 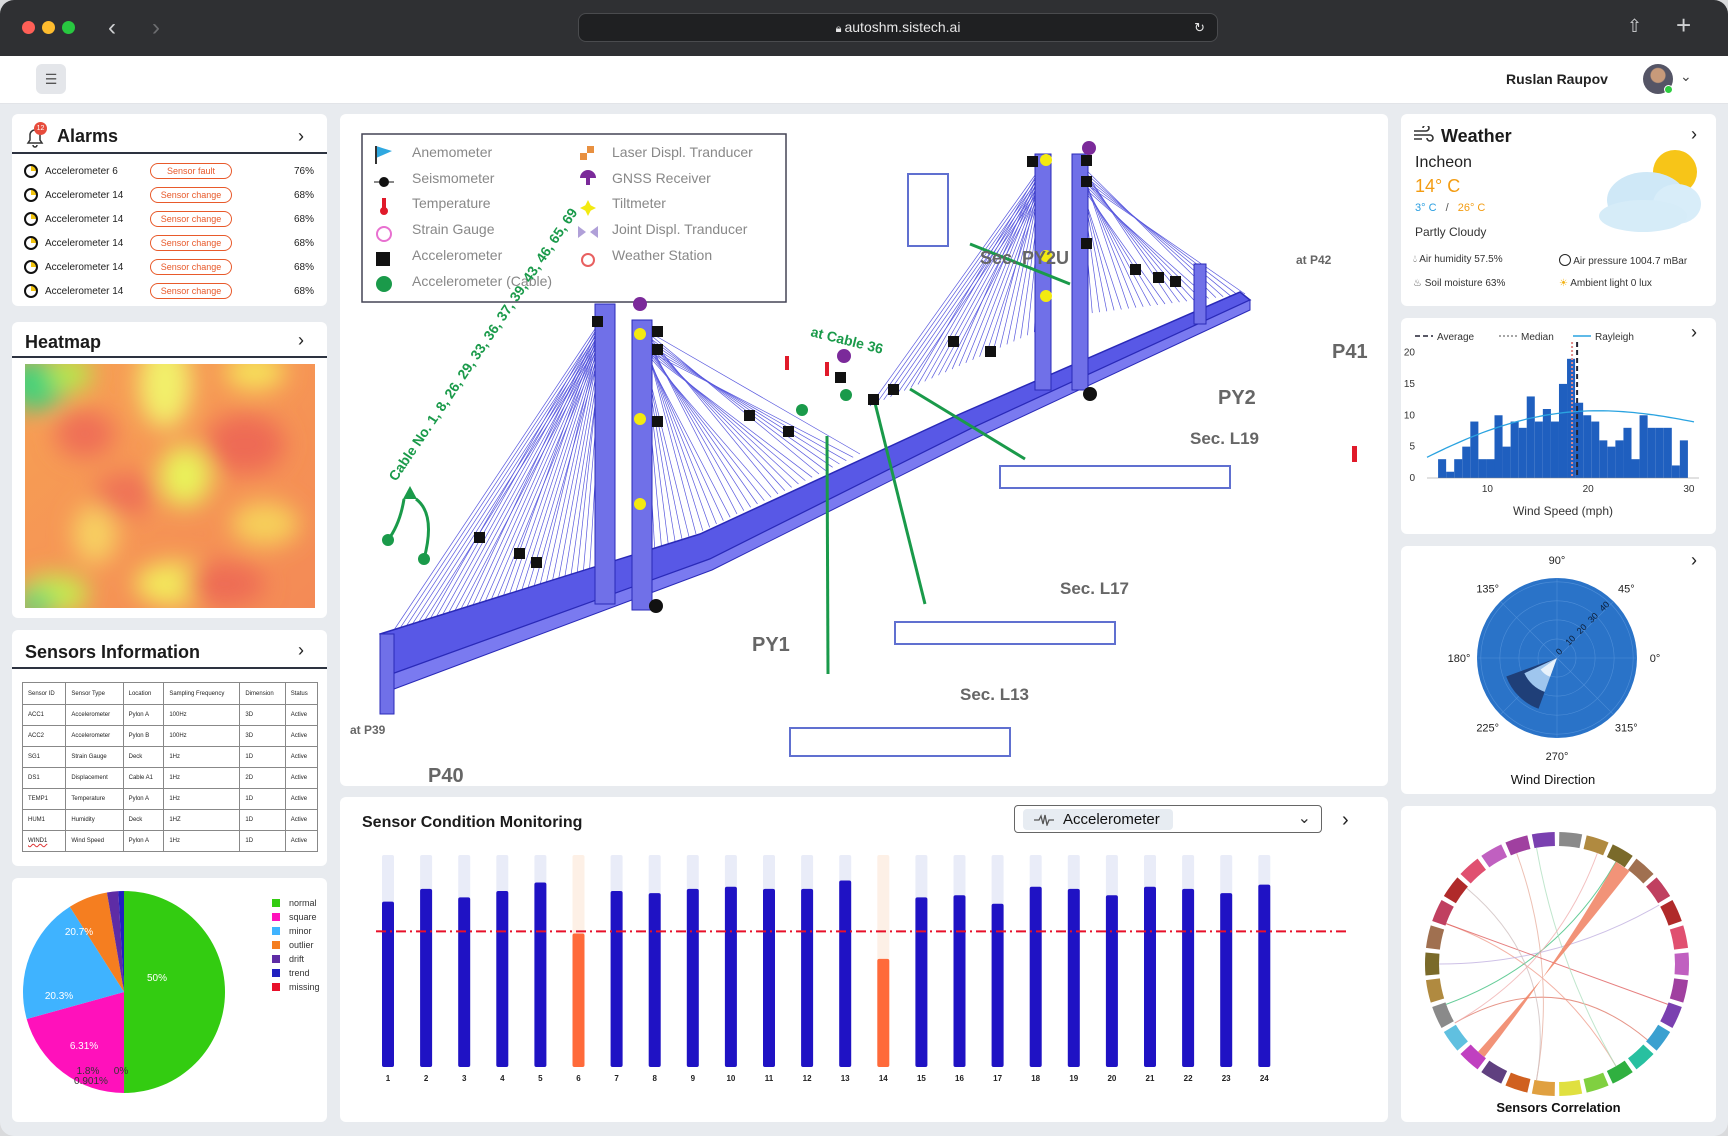 I want to click on reload-icon: ↻, so click(x=1199, y=27).